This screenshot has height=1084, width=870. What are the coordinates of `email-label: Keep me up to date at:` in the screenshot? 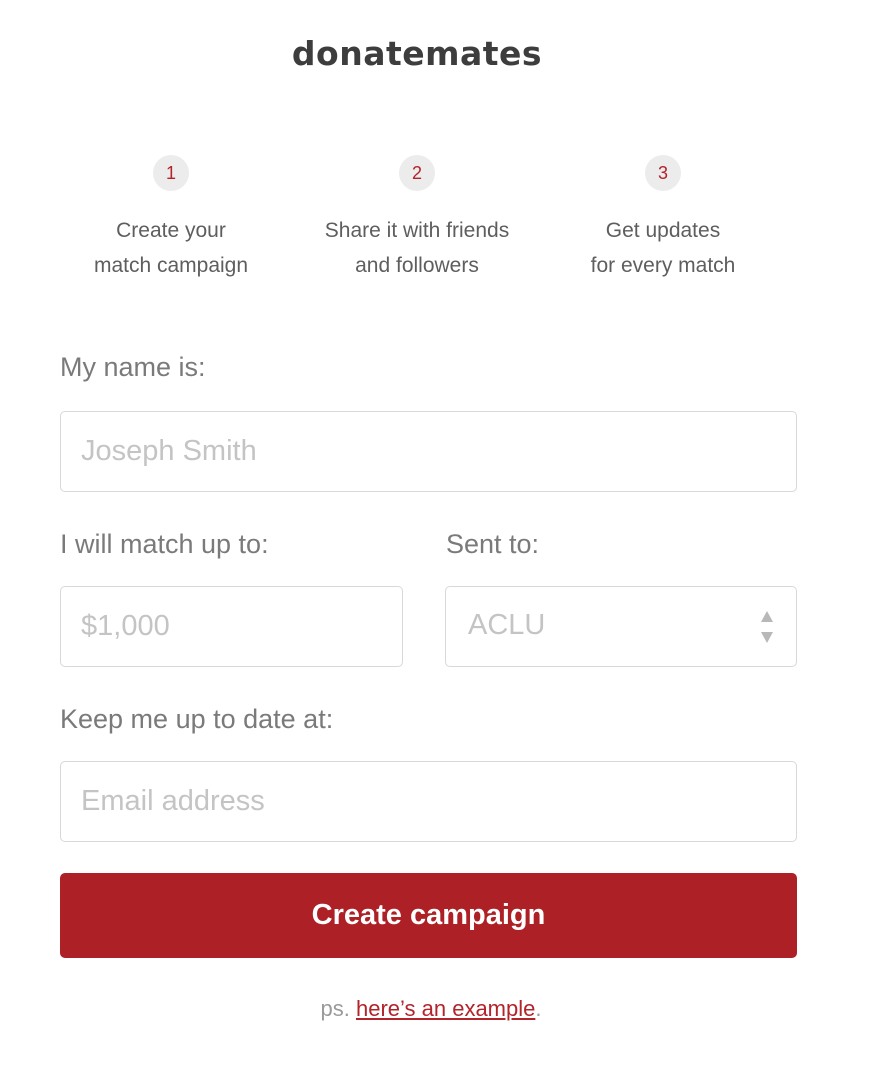 It's located at (197, 719).